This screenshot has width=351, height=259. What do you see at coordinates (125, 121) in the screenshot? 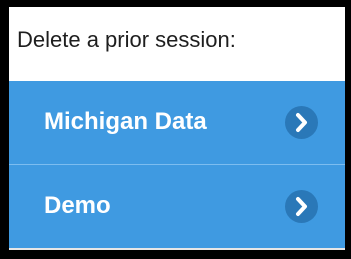
I see `session-item-label: Michigan Data` at bounding box center [125, 121].